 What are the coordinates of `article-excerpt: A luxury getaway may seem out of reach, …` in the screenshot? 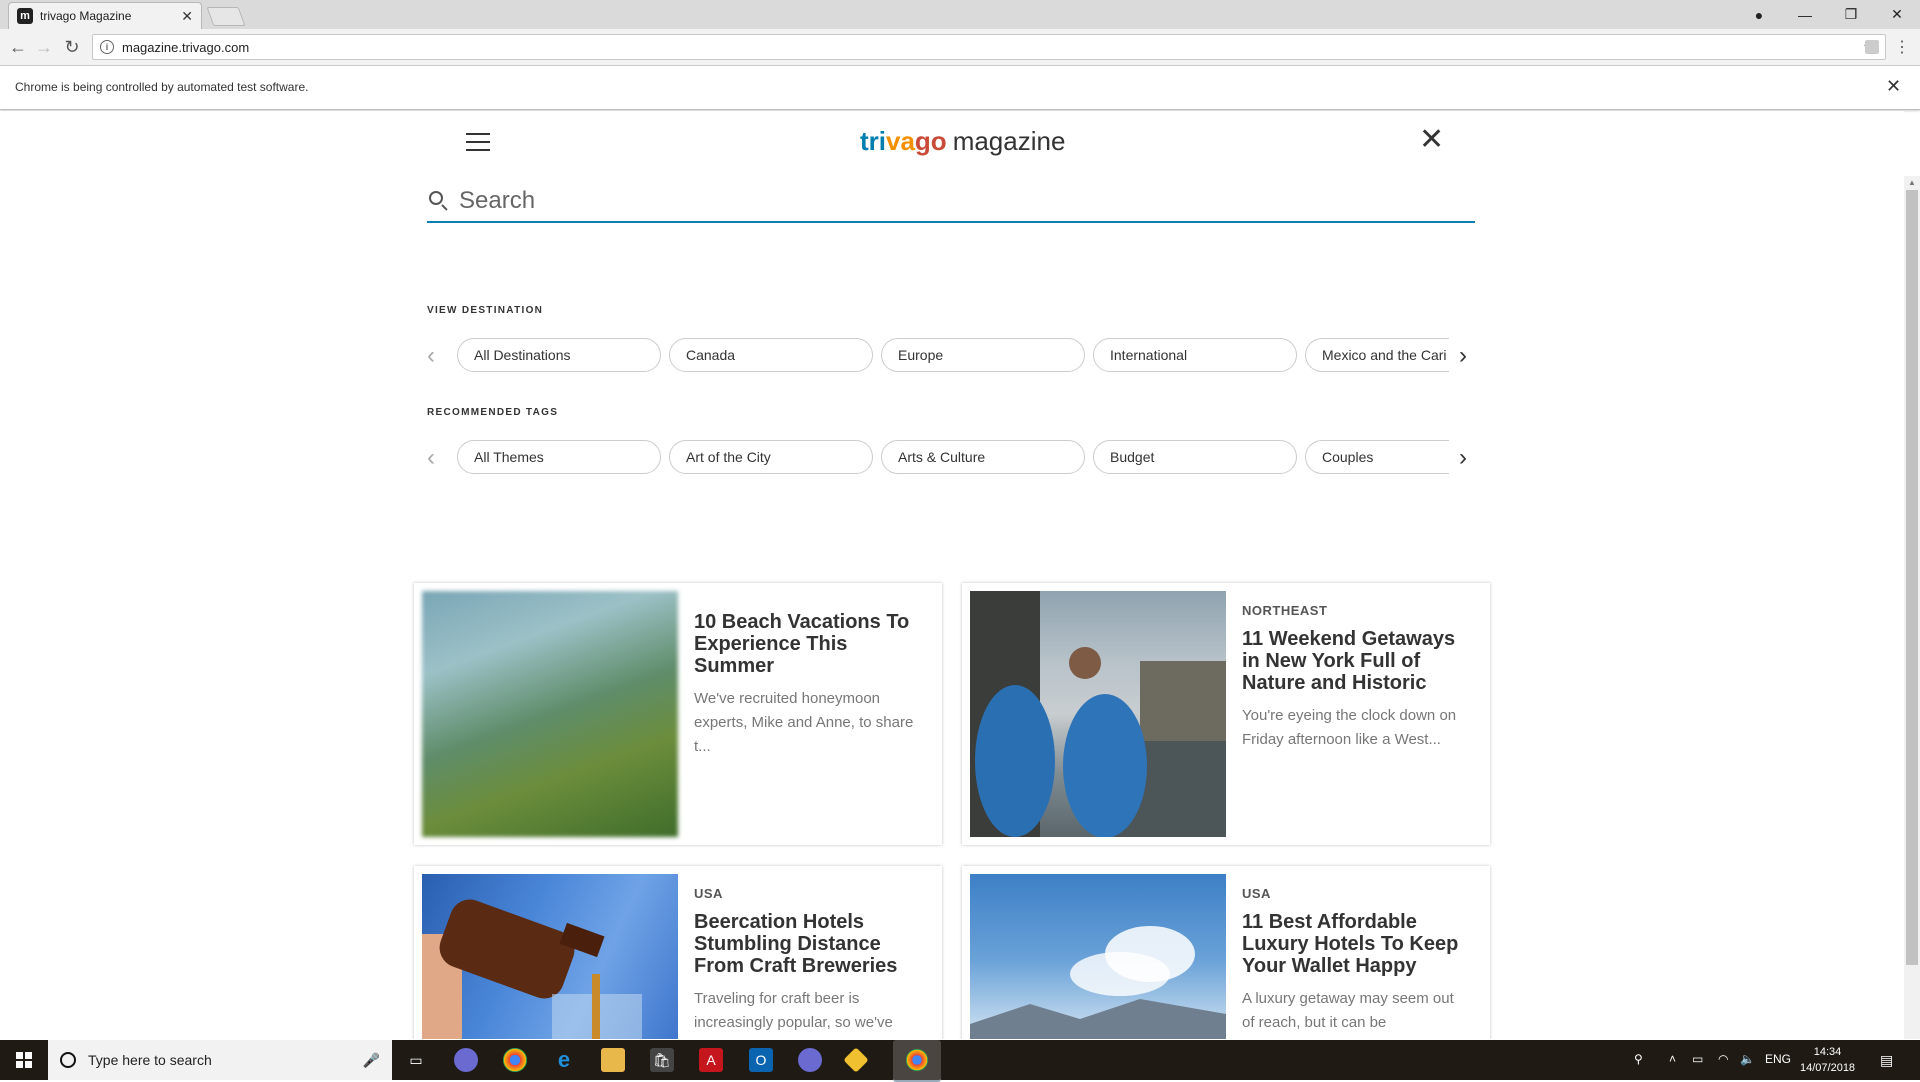 It's located at (1348, 1010).